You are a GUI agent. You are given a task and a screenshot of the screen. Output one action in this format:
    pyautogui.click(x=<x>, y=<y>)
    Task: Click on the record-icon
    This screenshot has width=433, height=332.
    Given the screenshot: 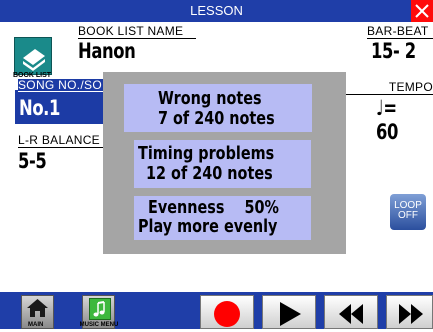 What is the action you would take?
    pyautogui.click(x=227, y=314)
    